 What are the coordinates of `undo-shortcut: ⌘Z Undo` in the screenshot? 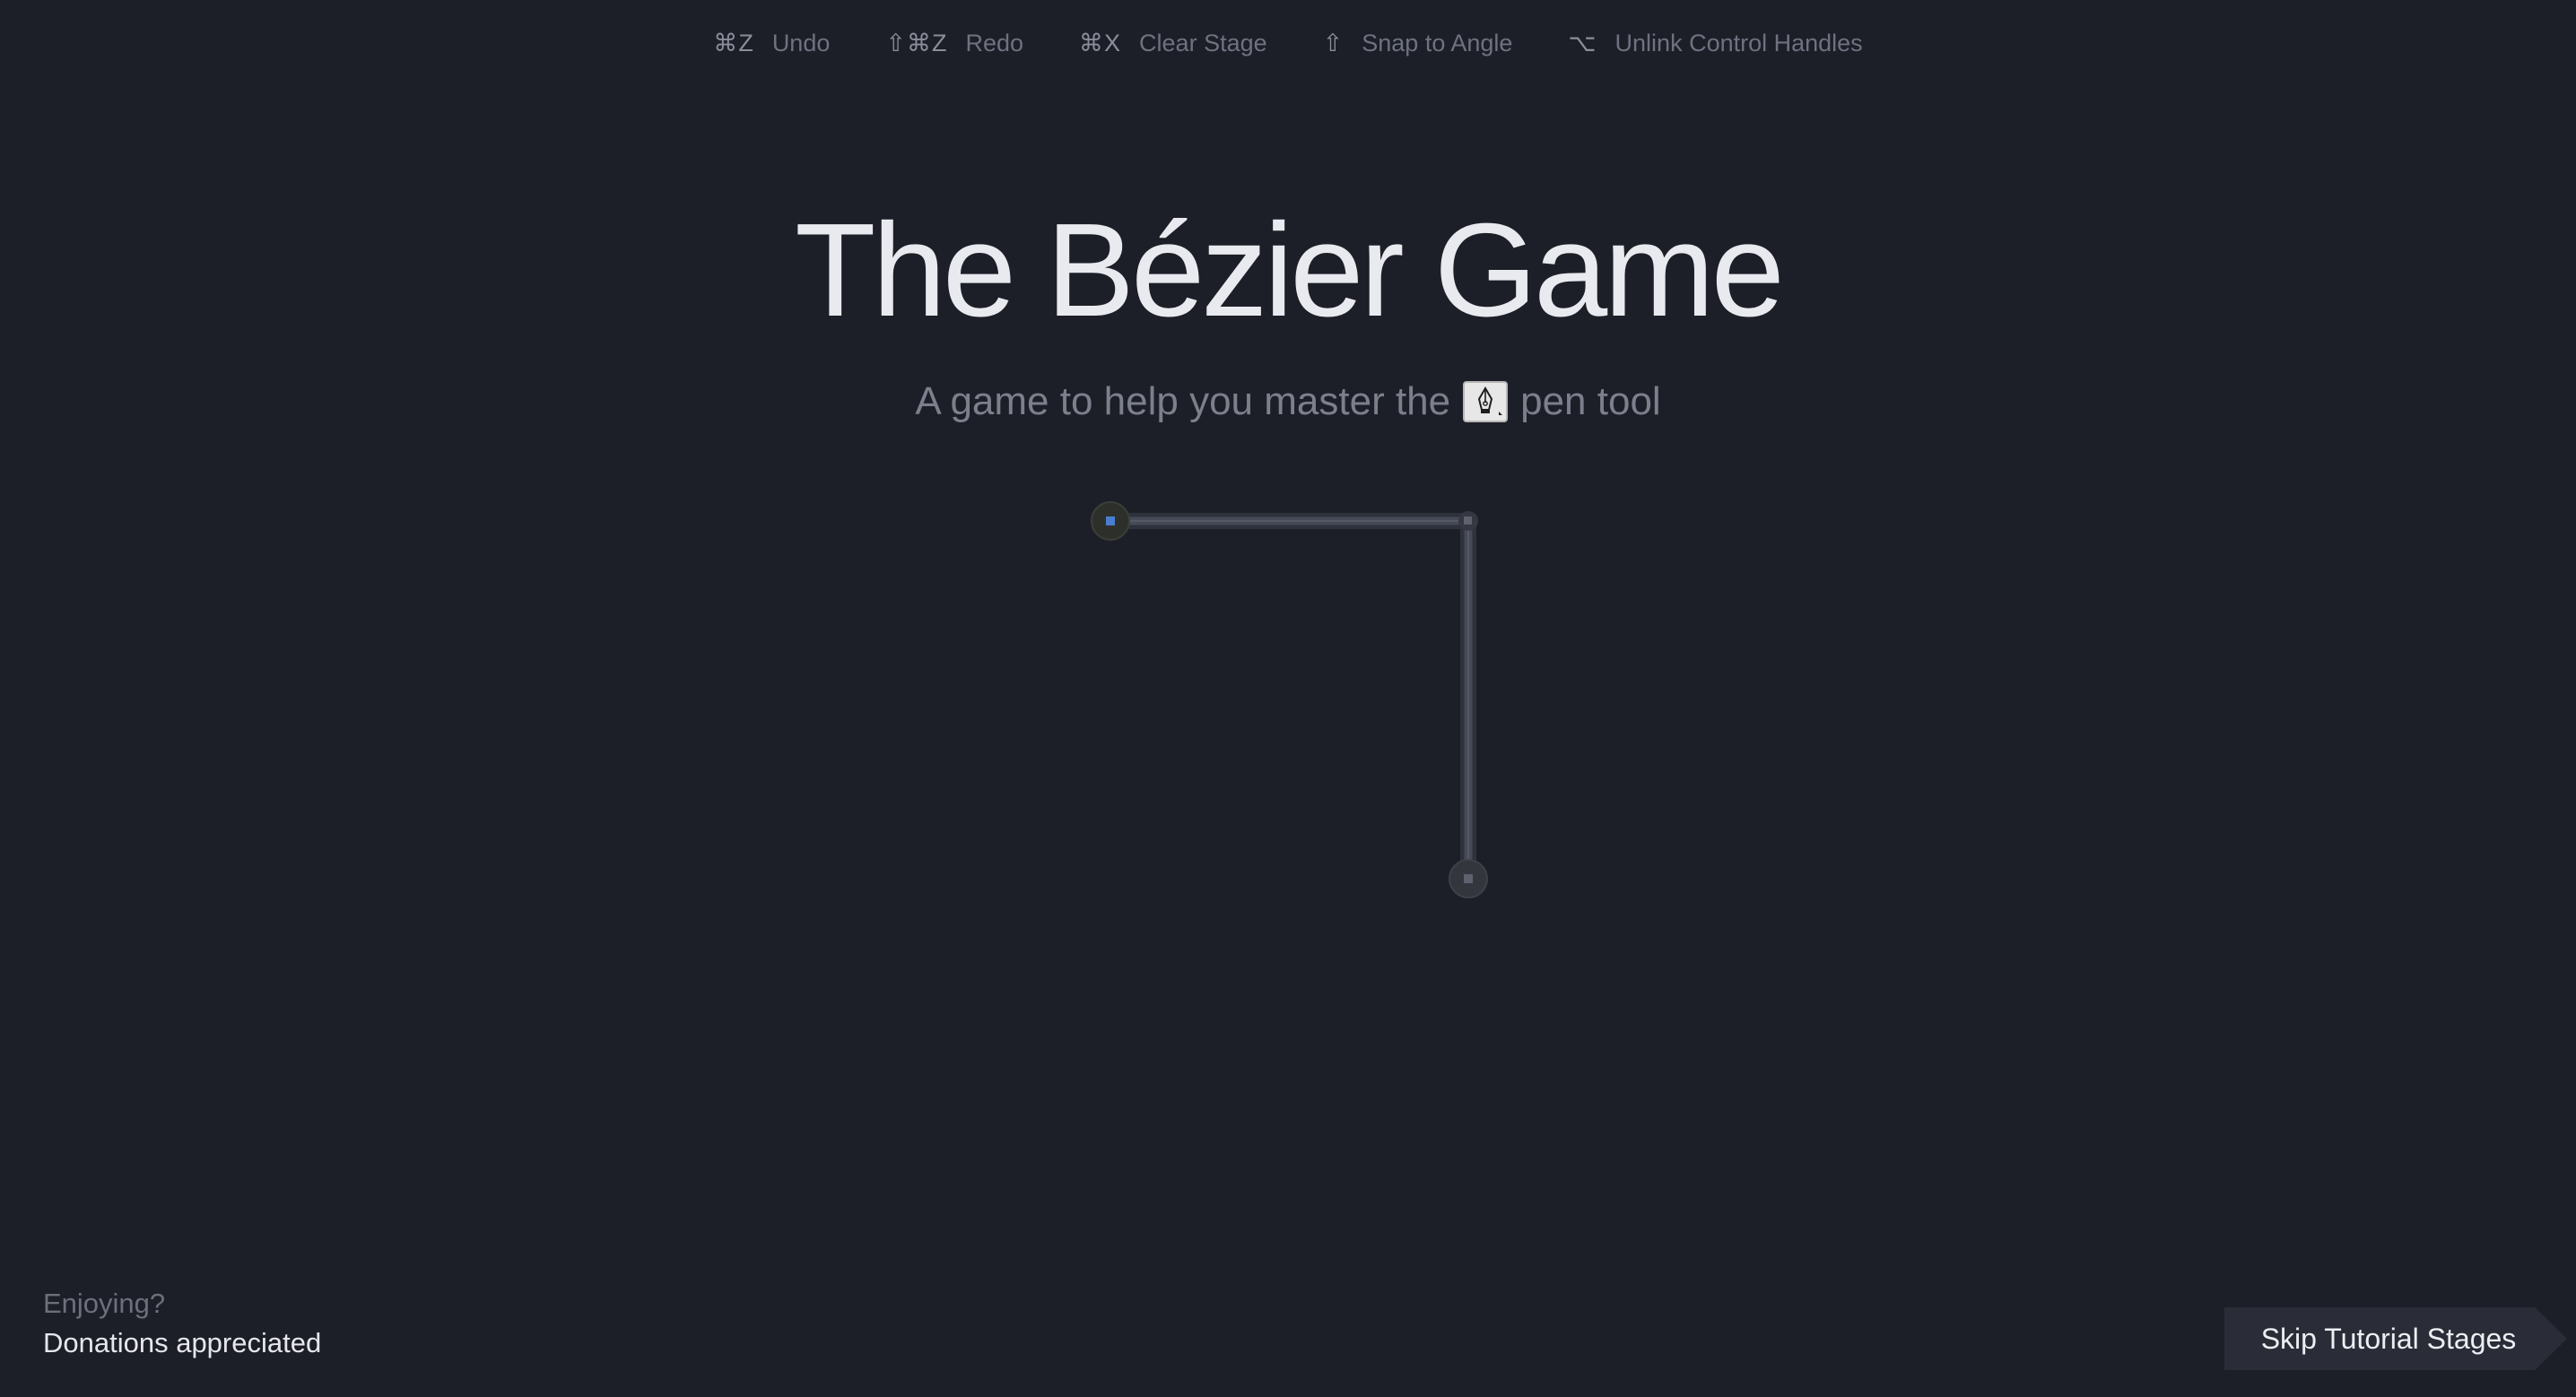 It's located at (771, 43).